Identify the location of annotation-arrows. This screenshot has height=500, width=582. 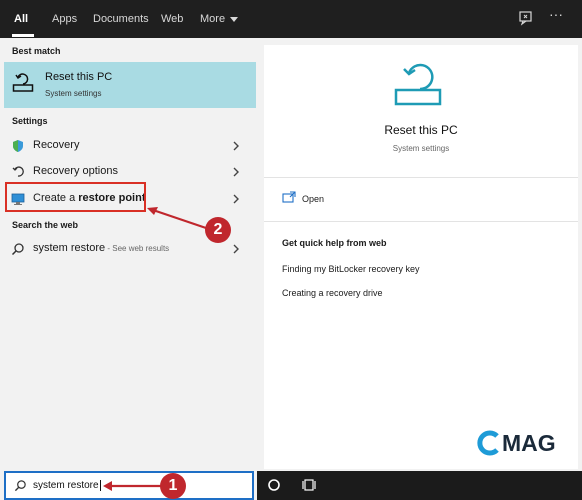
(155, 349).